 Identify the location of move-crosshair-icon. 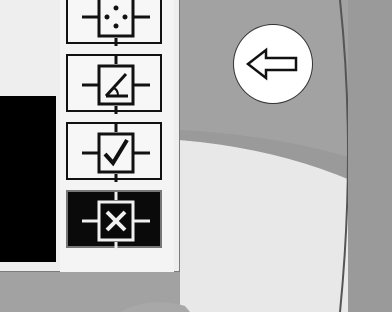
(116, 23).